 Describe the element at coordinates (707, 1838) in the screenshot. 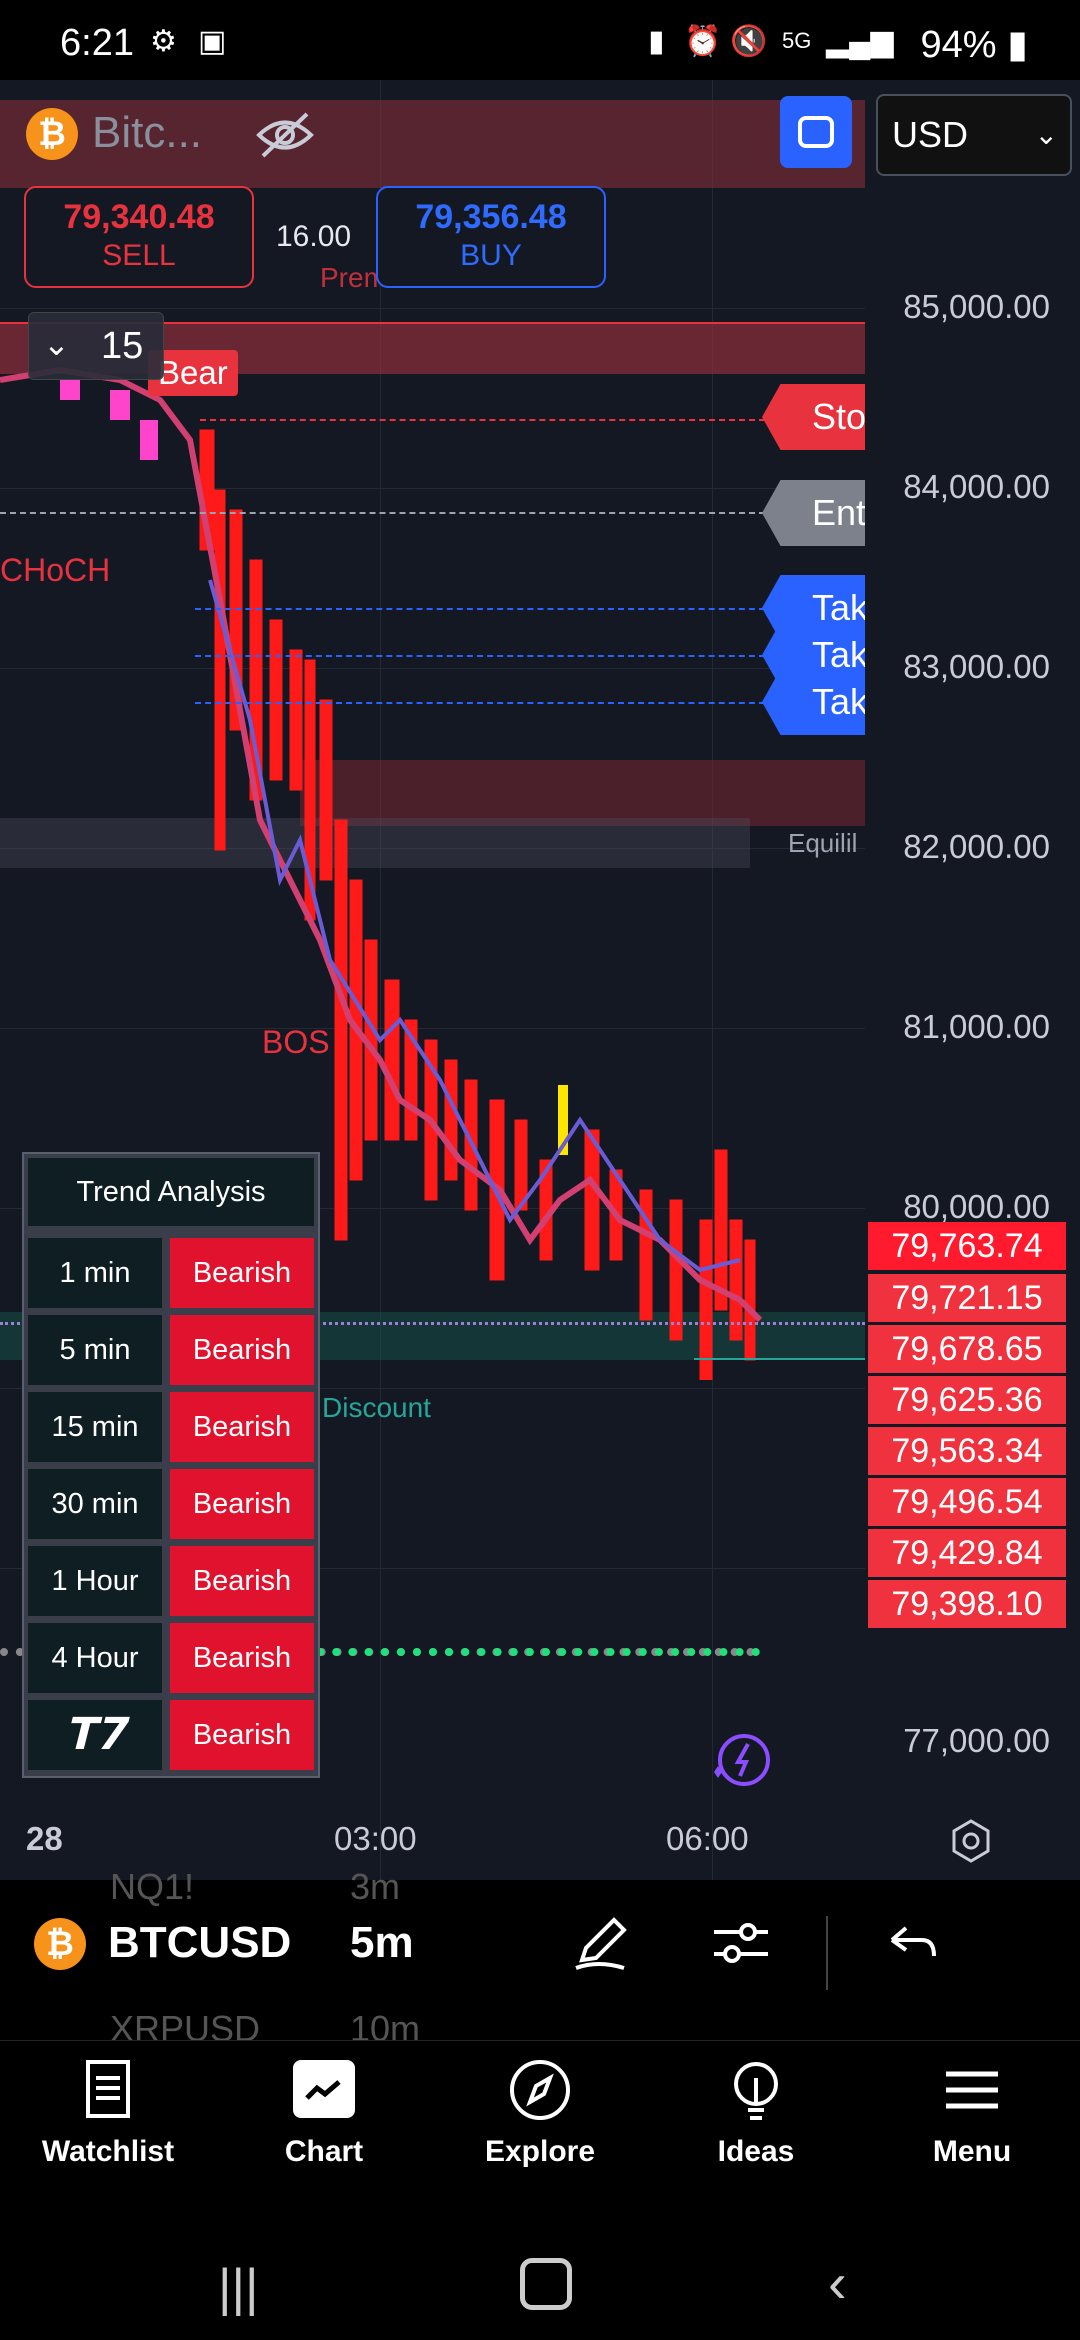

I see `time-axis-label: 06:00` at that location.